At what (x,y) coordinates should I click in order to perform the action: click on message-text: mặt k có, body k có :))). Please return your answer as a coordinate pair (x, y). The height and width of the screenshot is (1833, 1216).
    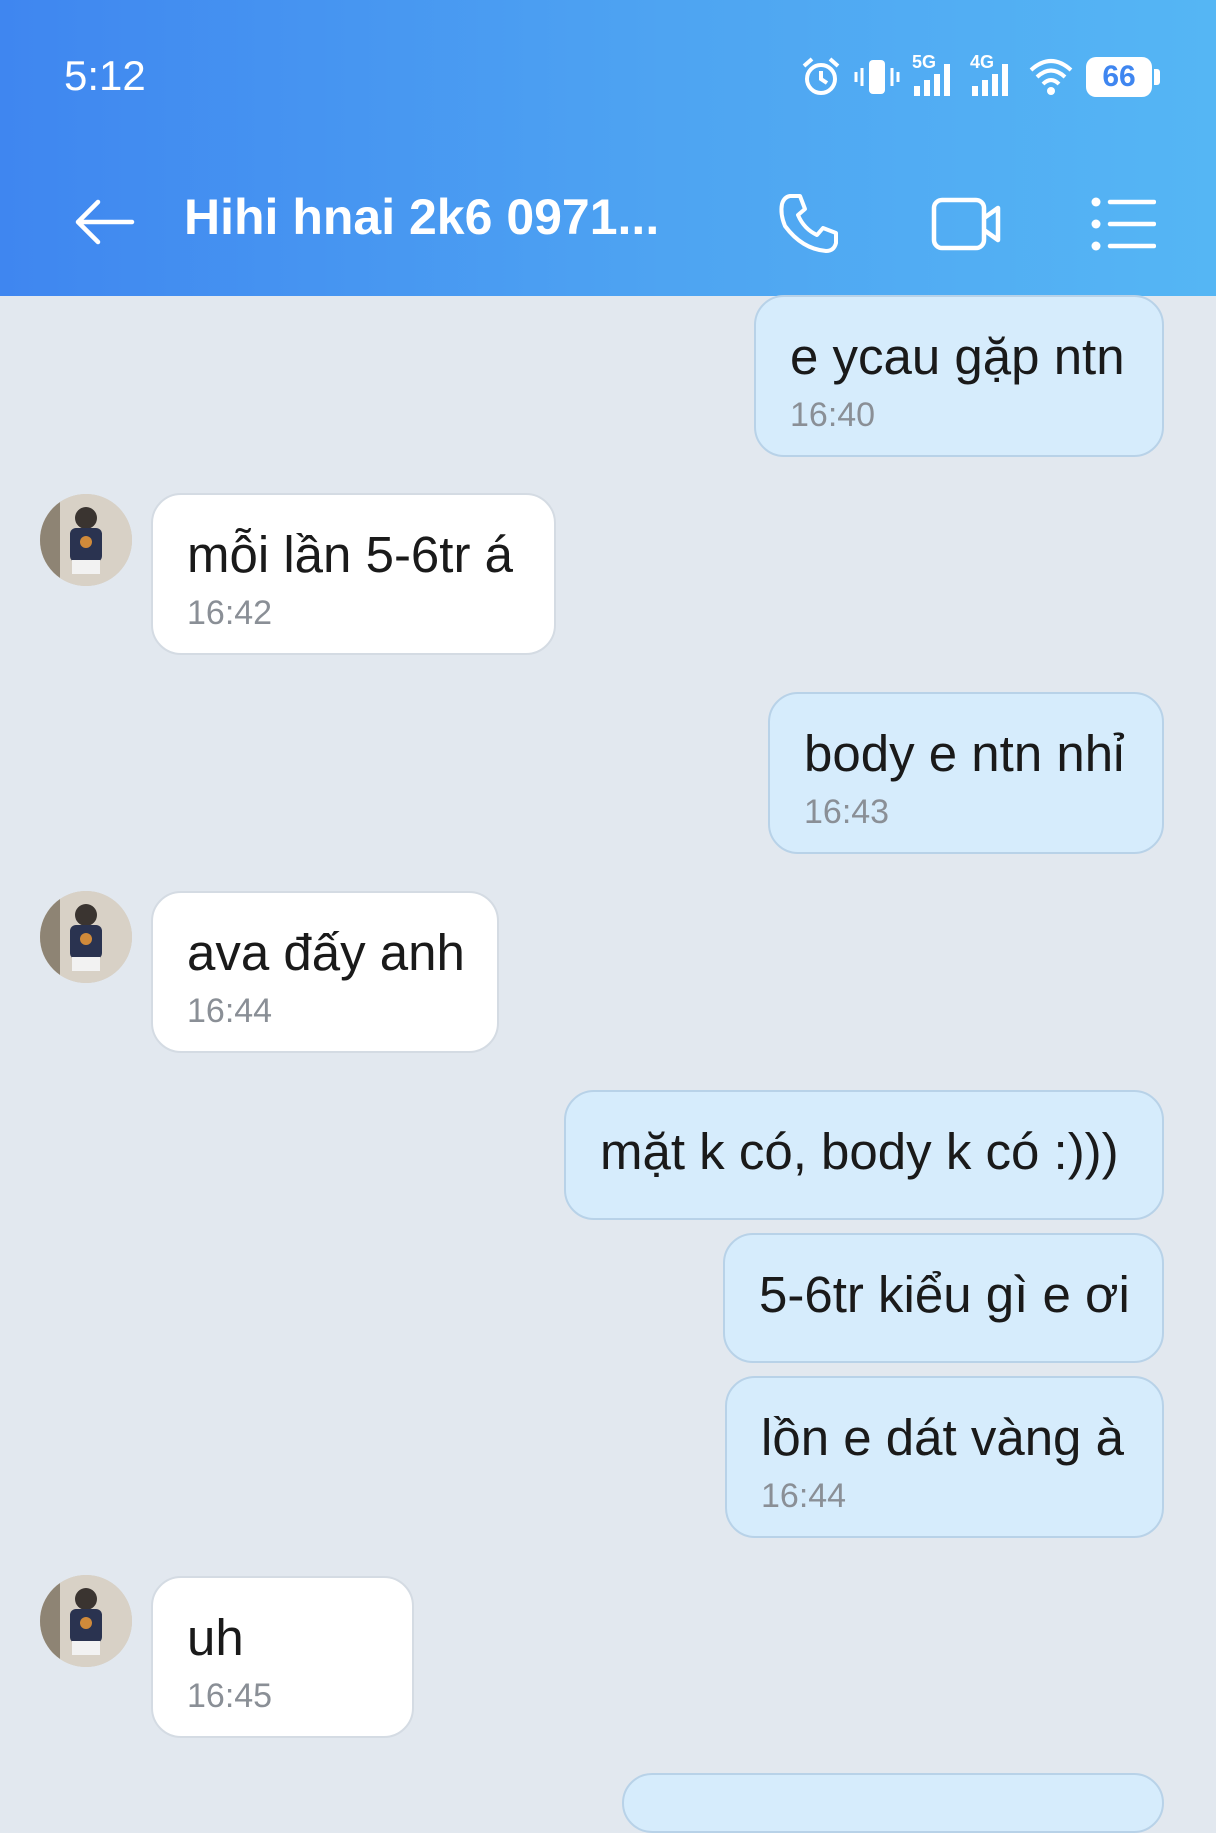
    Looking at the image, I should click on (859, 1151).